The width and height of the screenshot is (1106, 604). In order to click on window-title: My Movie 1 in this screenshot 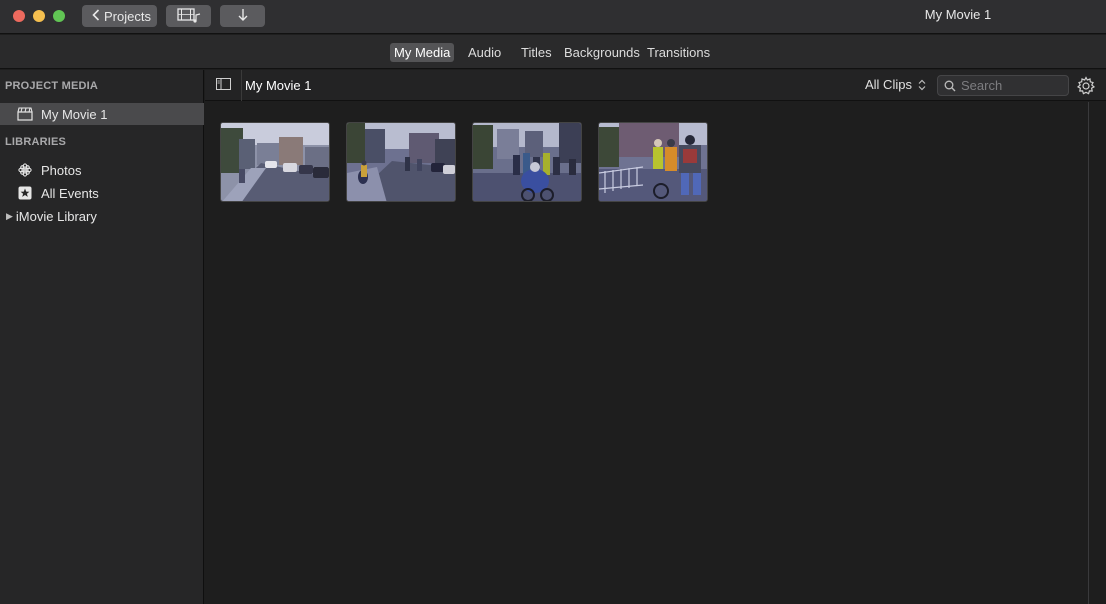, I will do `click(958, 14)`.